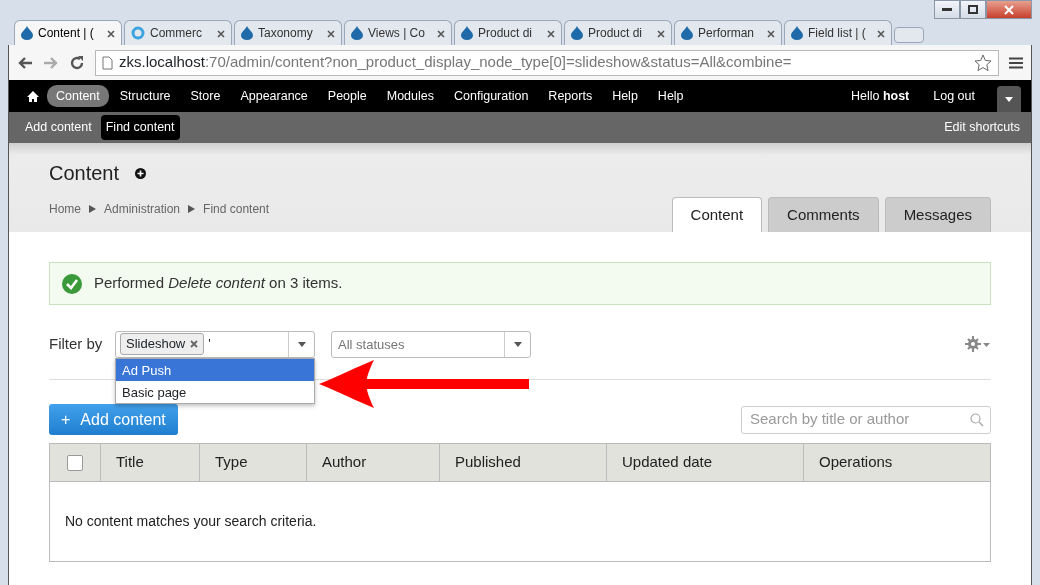  What do you see at coordinates (140, 127) in the screenshot?
I see `shortcut-link: Find content` at bounding box center [140, 127].